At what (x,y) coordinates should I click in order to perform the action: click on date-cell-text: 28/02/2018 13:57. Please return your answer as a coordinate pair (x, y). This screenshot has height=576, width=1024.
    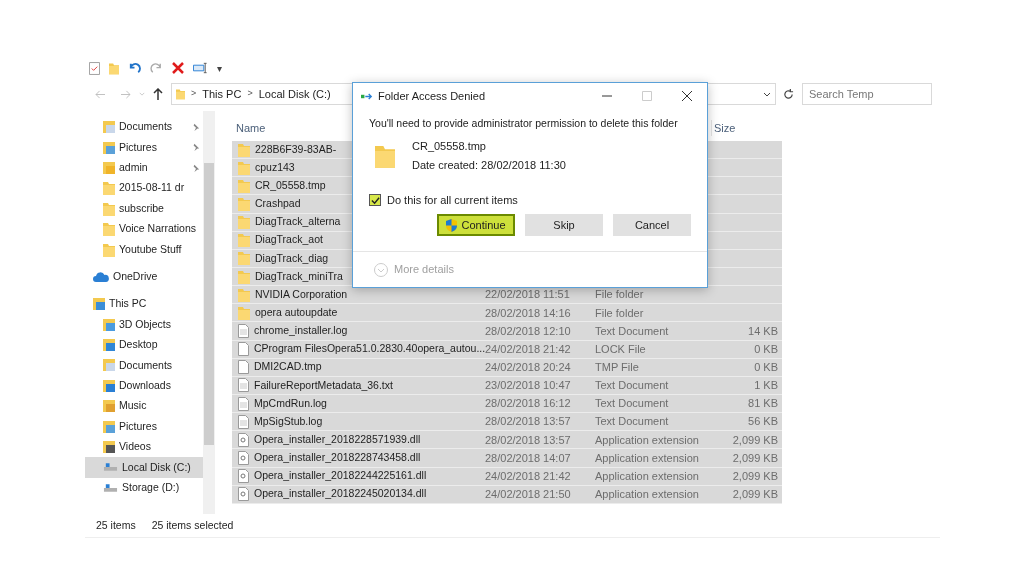
    Looking at the image, I should click on (528, 422).